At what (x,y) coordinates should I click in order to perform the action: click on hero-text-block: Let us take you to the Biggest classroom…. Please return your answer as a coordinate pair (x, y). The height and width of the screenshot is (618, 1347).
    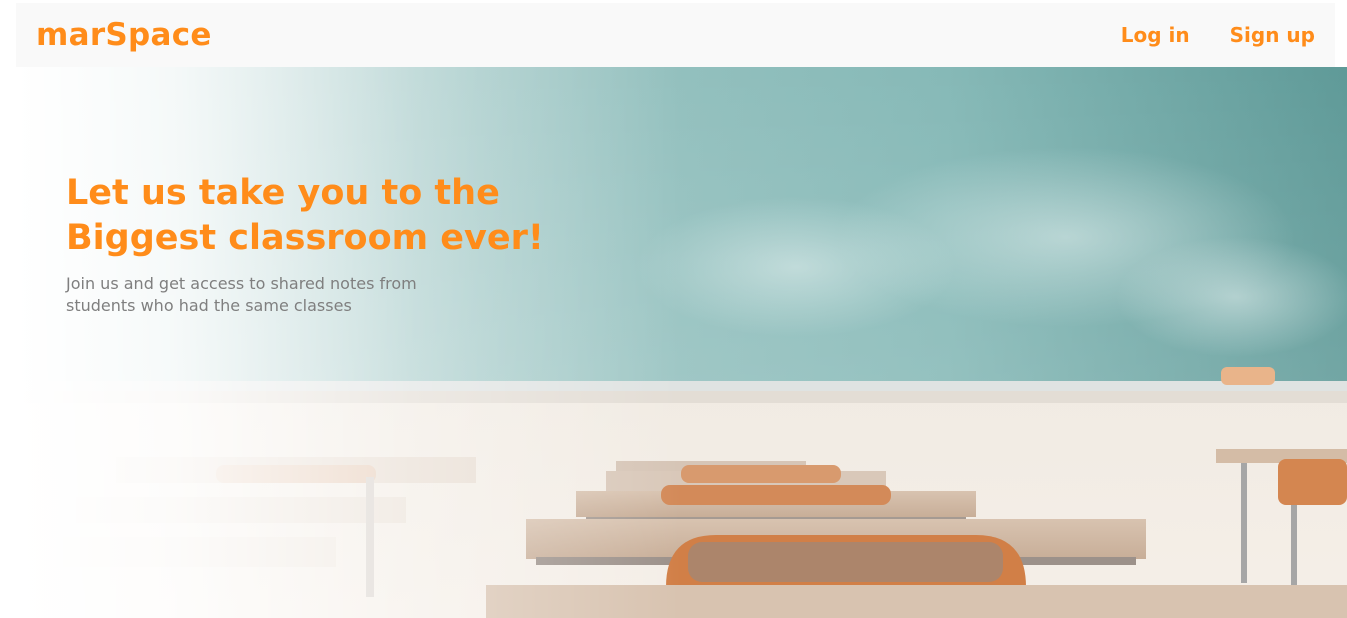
    Looking at the image, I should click on (346, 244).